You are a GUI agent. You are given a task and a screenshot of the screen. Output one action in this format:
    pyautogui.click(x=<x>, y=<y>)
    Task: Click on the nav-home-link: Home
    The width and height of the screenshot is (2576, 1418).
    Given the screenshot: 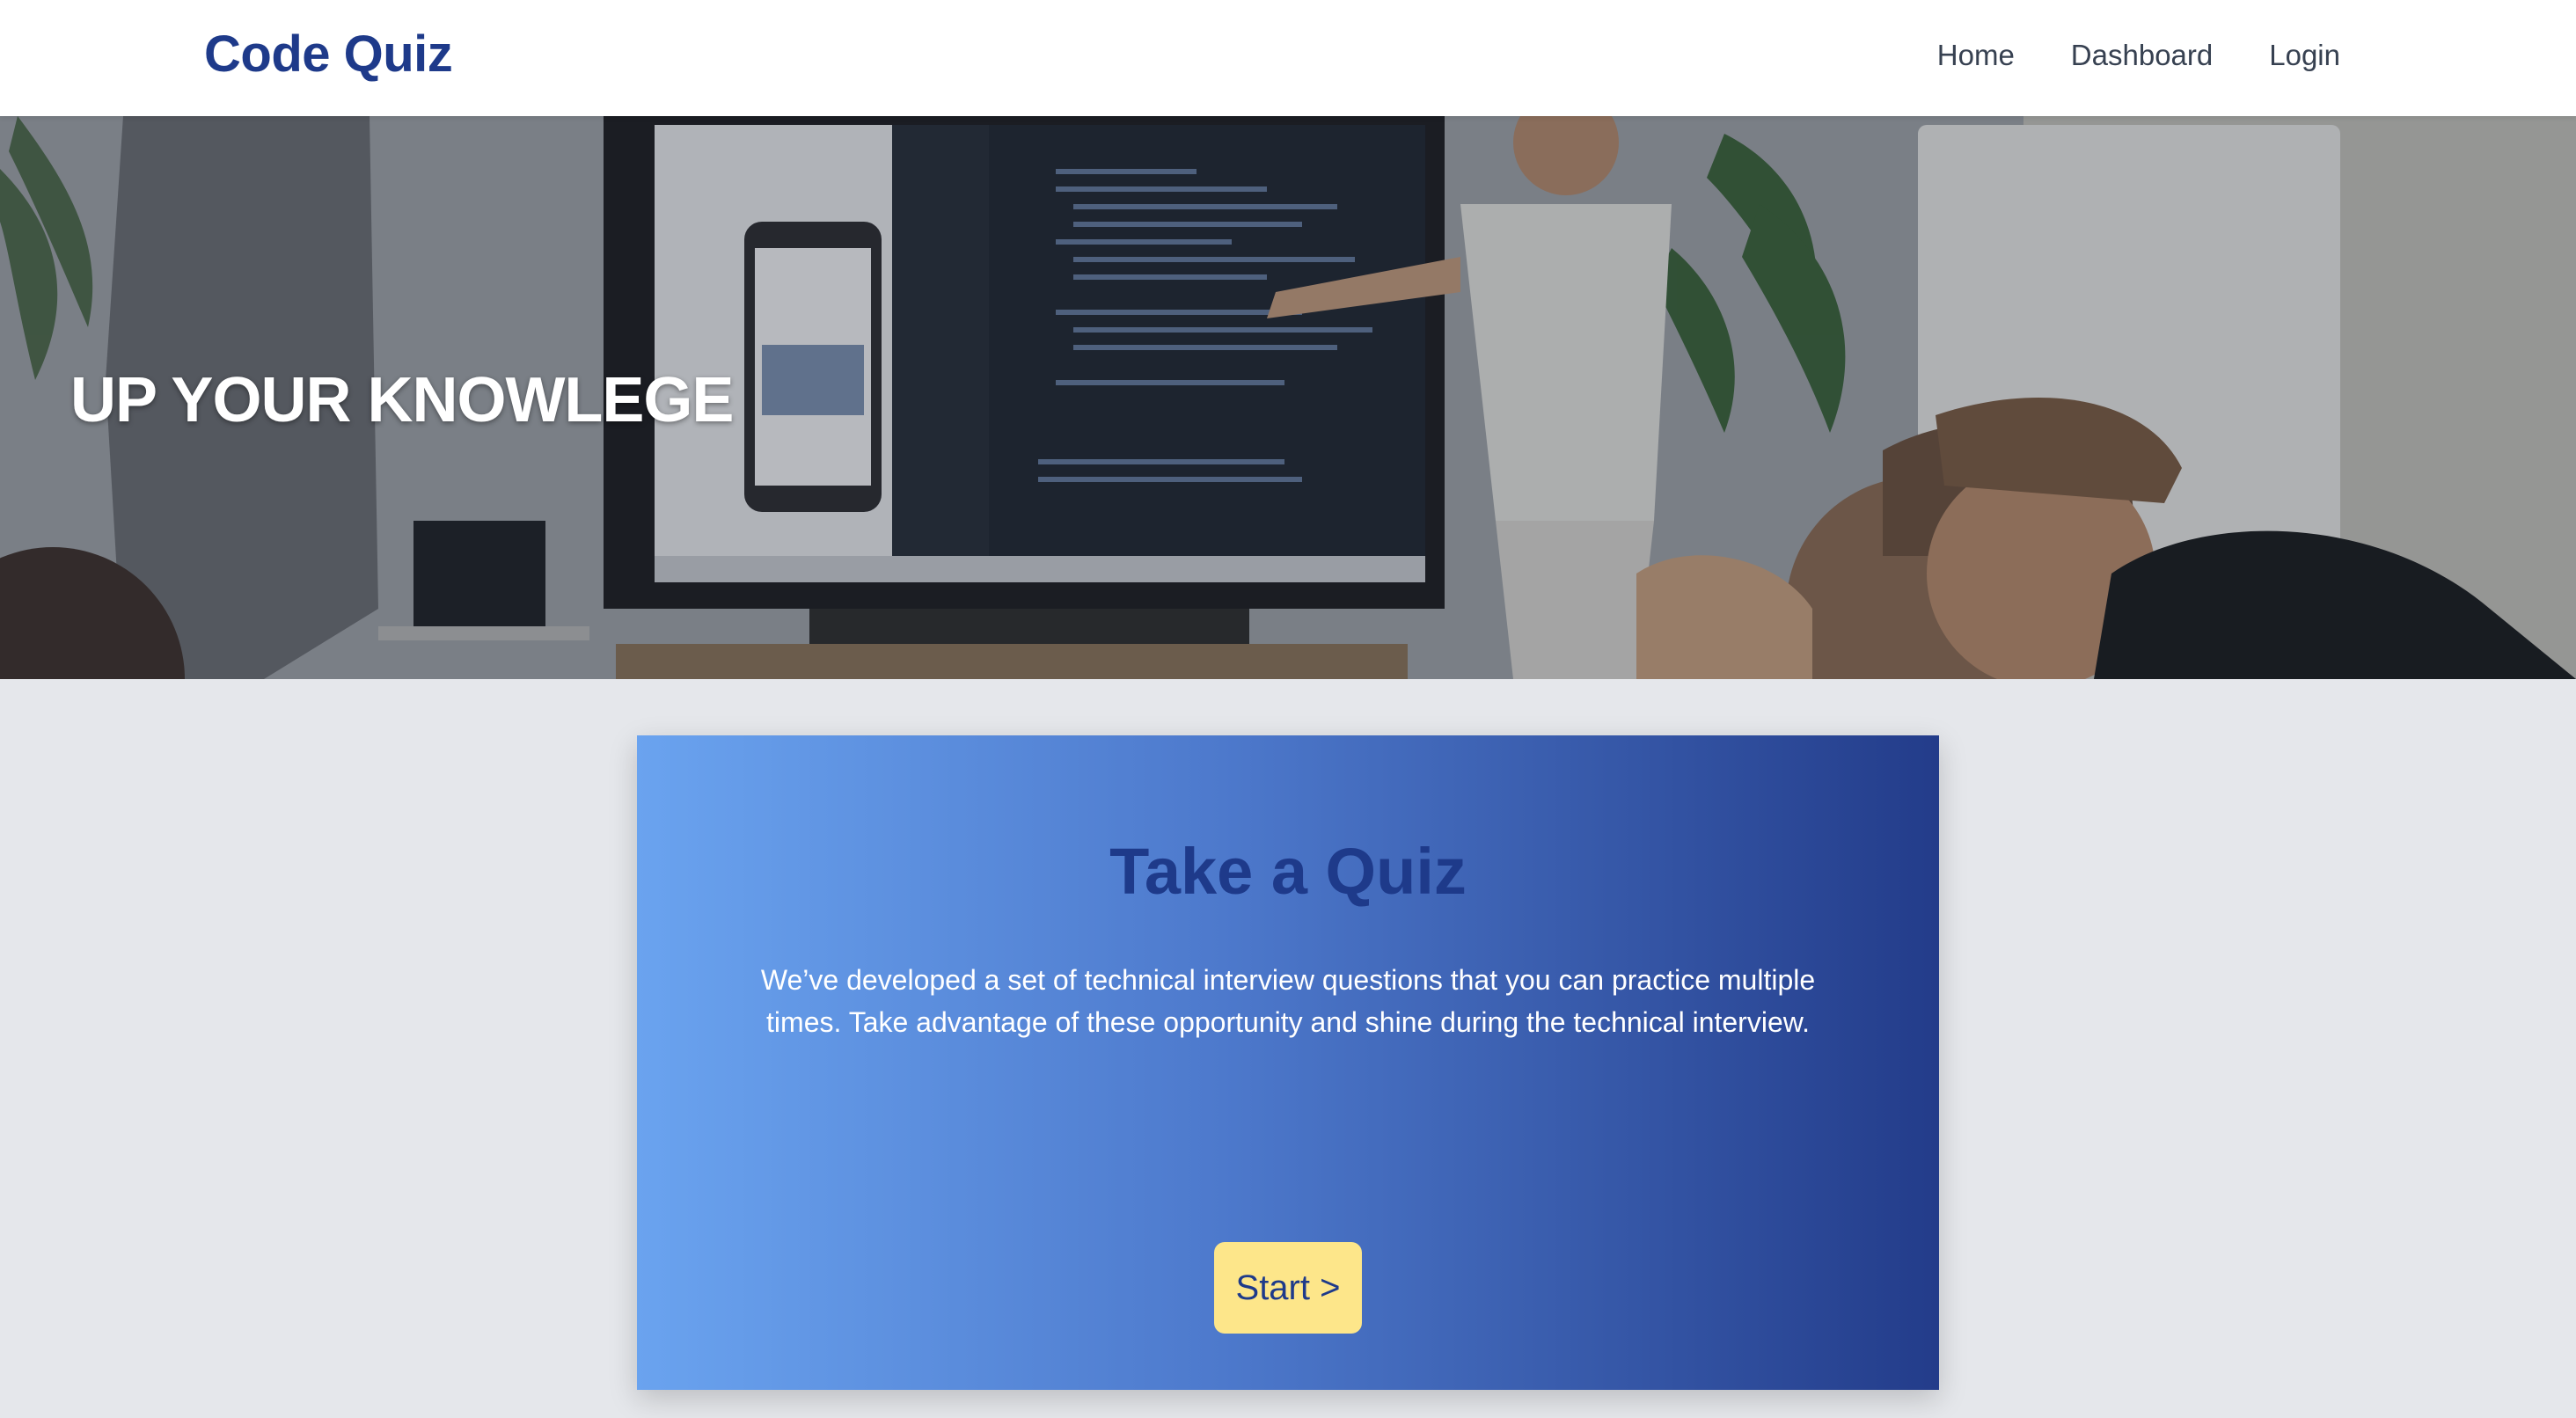 What is the action you would take?
    pyautogui.click(x=1976, y=55)
    